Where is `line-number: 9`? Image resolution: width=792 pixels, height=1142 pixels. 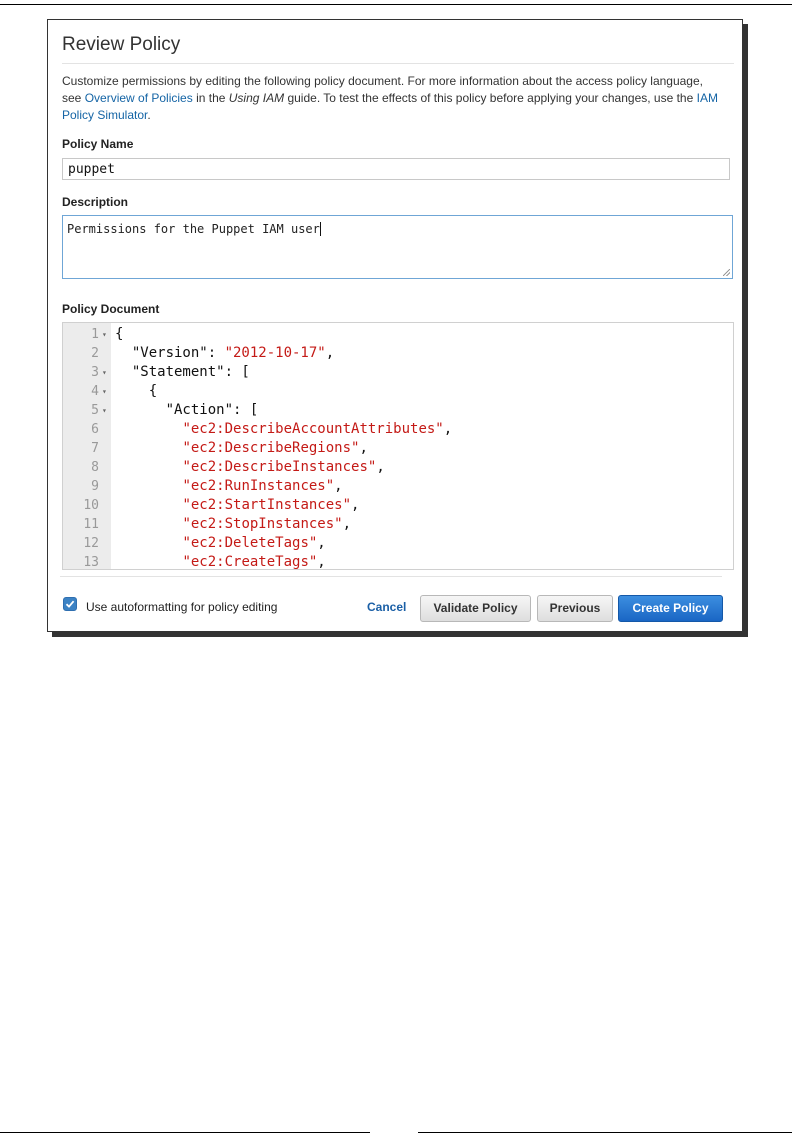 line-number: 9 is located at coordinates (95, 486).